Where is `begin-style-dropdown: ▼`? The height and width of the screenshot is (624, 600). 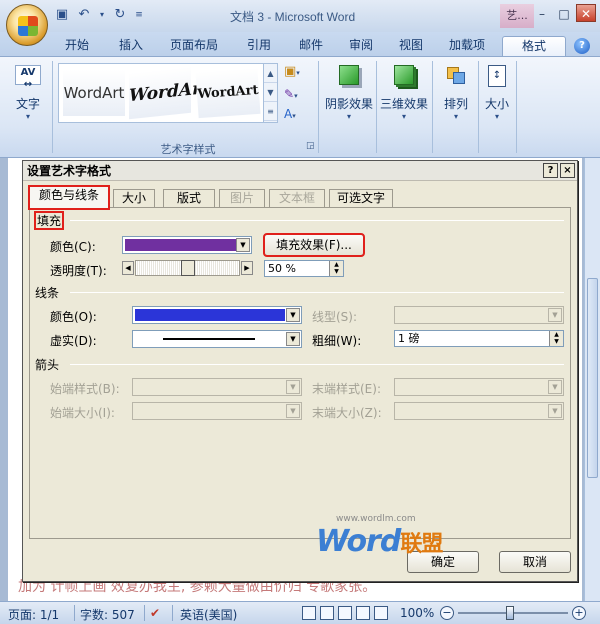 begin-style-dropdown: ▼ is located at coordinates (217, 387).